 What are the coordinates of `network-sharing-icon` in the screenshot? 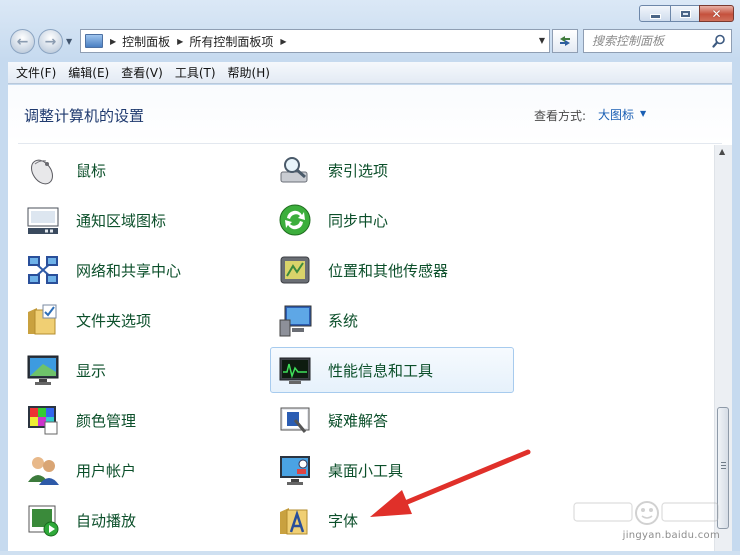 It's located at (43, 270).